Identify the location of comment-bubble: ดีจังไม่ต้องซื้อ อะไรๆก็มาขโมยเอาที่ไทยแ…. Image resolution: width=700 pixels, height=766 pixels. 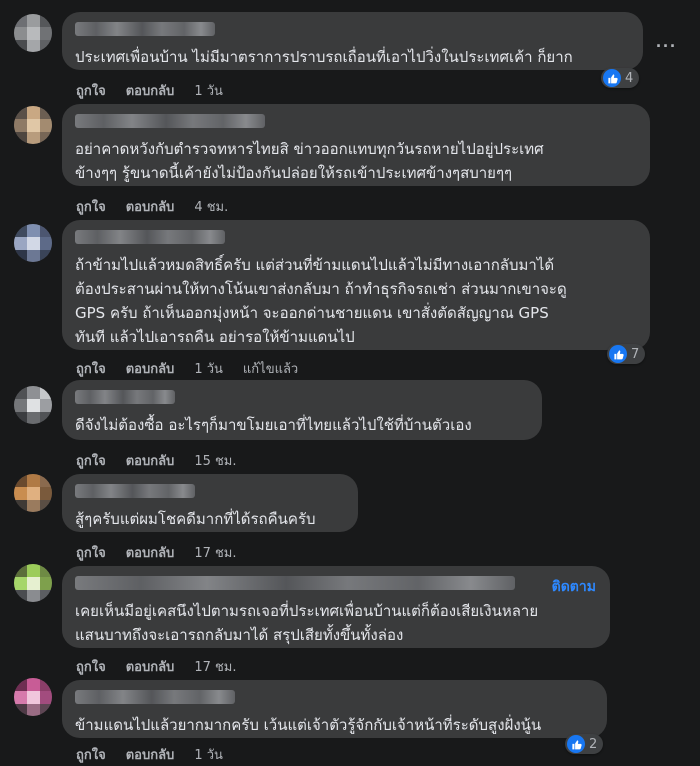
(302, 410).